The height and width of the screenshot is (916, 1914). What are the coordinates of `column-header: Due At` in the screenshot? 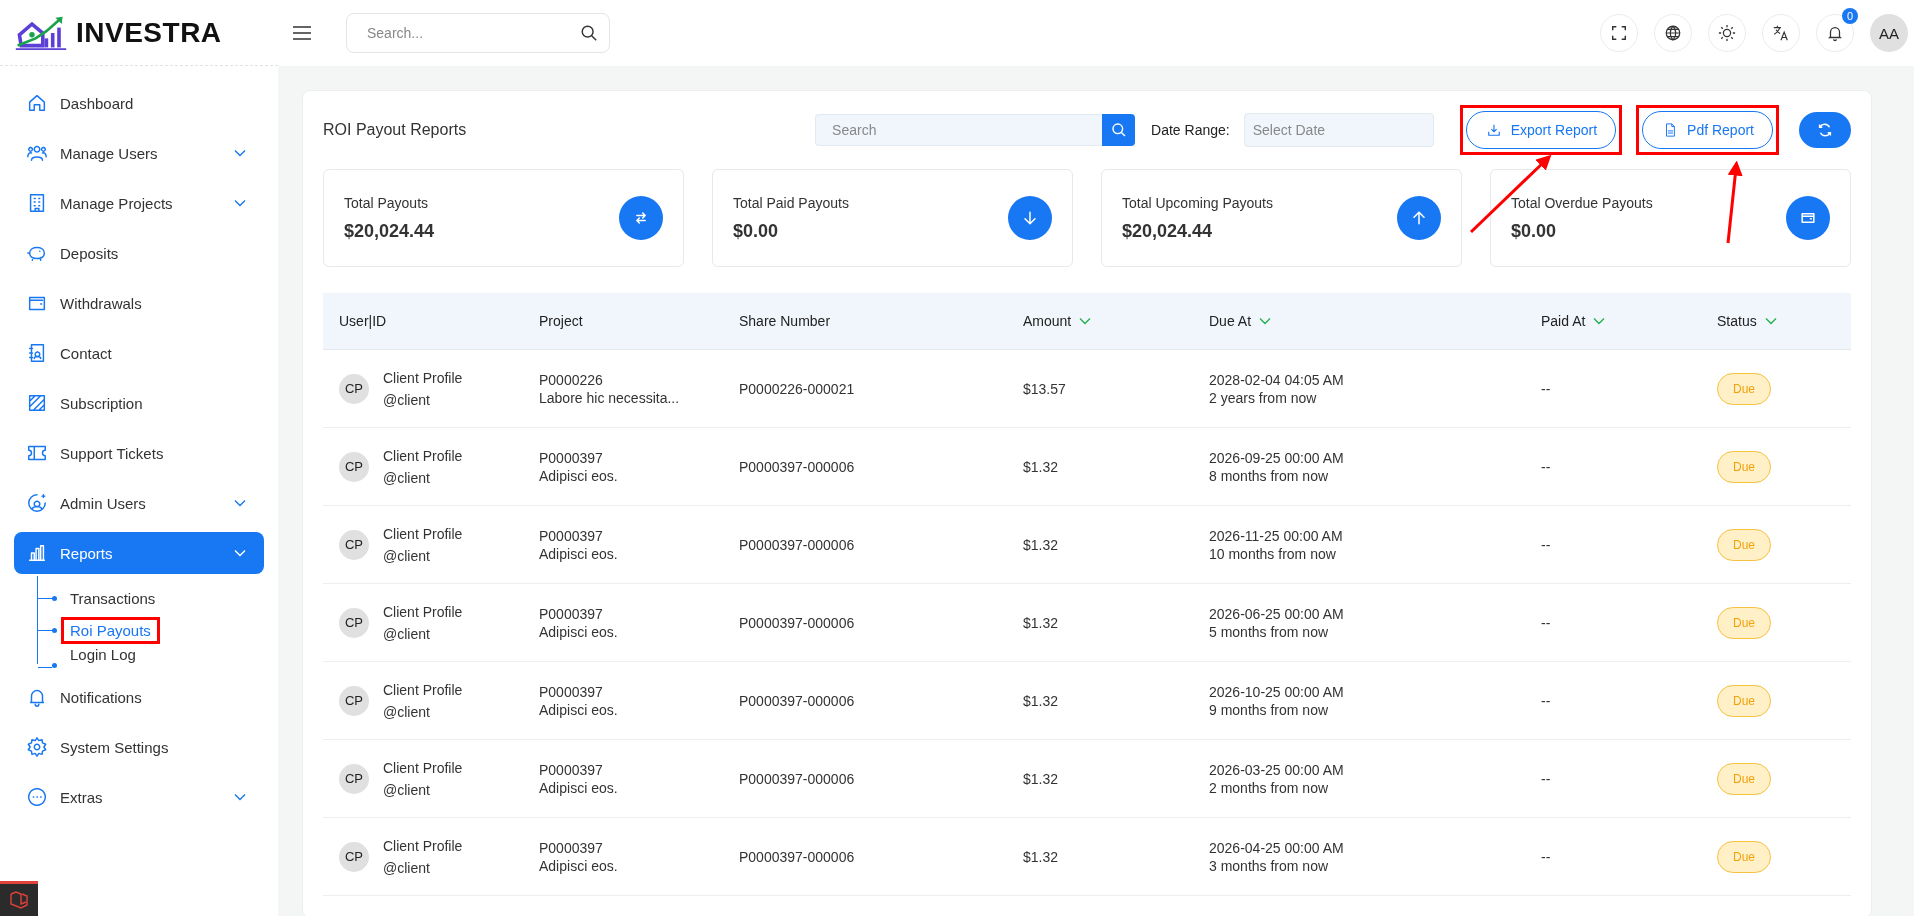 It's located at (1375, 321).